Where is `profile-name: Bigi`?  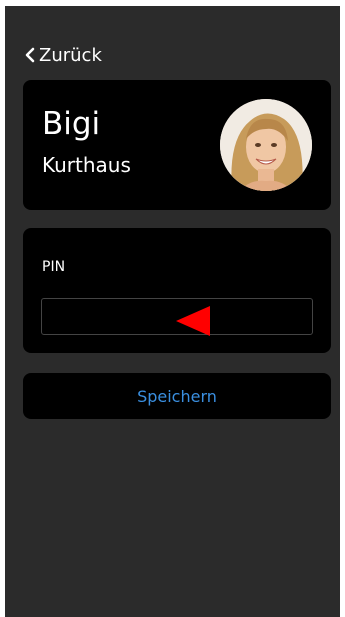 profile-name: Bigi is located at coordinates (71, 124).